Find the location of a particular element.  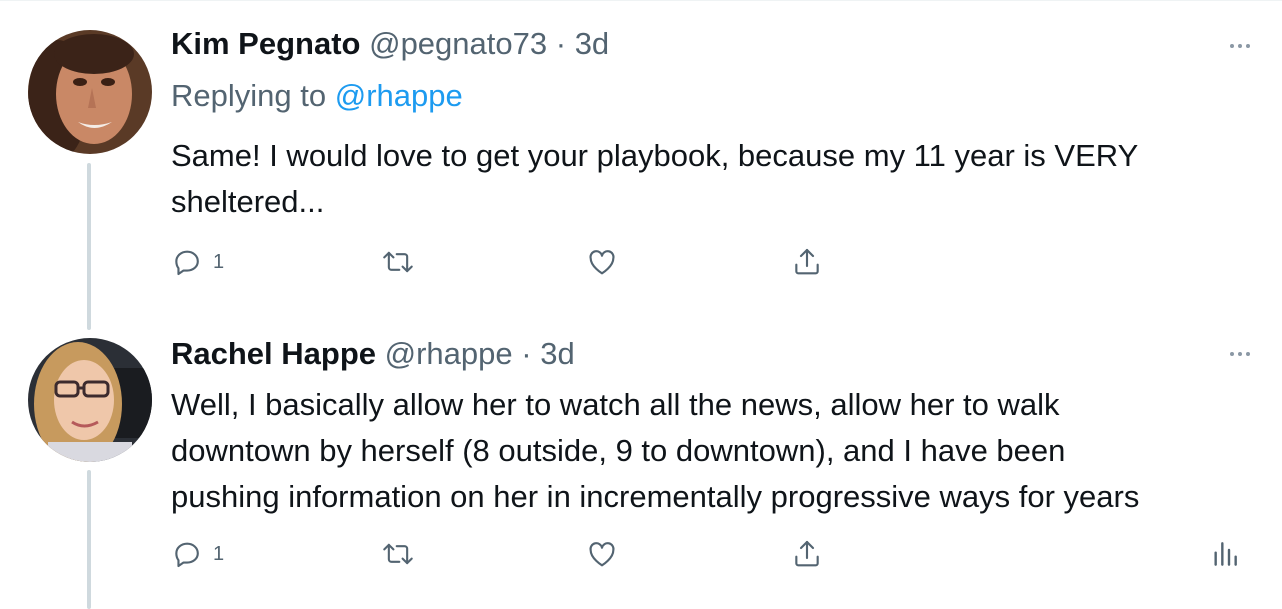

author-handle: @pegnato73 is located at coordinates (458, 43).